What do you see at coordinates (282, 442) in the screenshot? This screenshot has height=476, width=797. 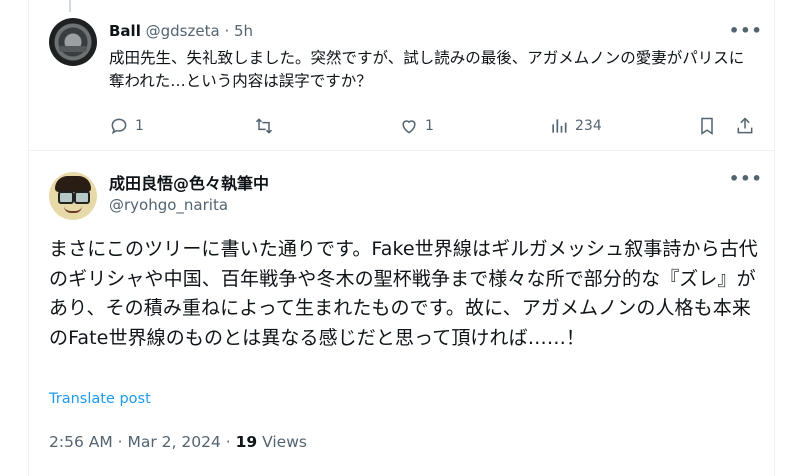 I see `views-label: Views` at bounding box center [282, 442].